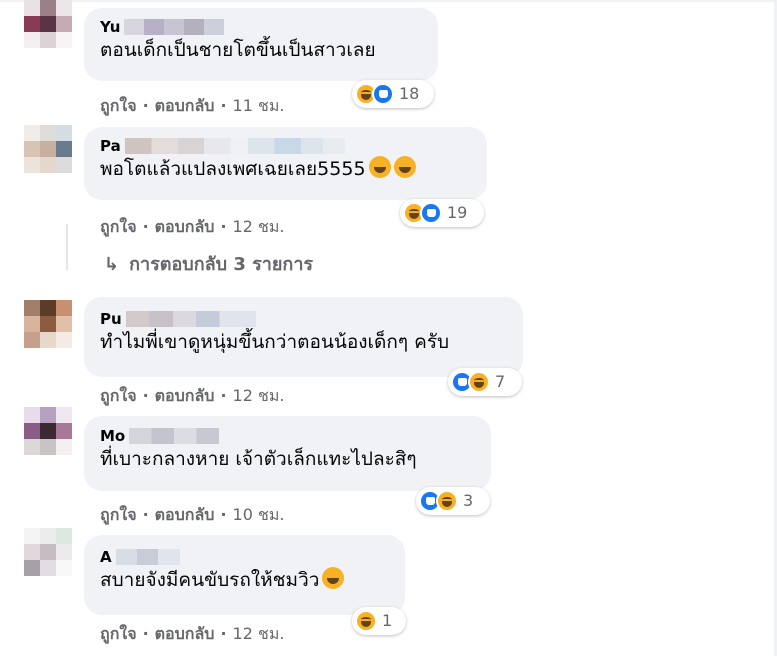 The image size is (777, 656). I want to click on view-replies-link: ↳ การตอบกลับ 3 รายการ, so click(208, 265).